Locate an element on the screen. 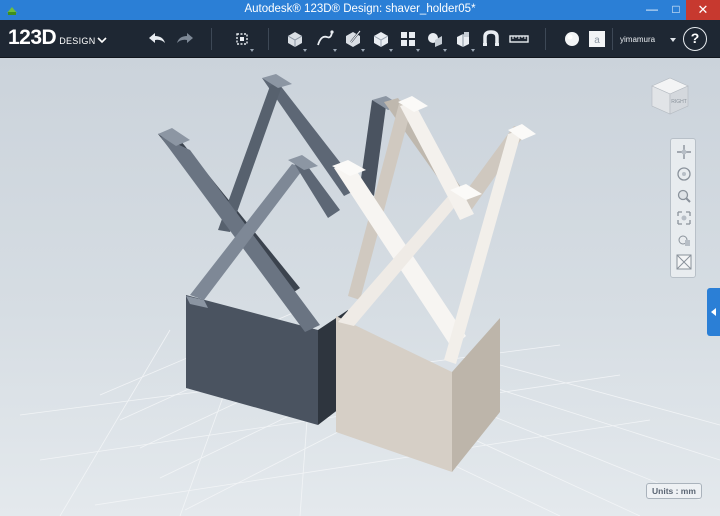  window-title: Autodesk® 123D® Design: shaver_holder05* is located at coordinates (360, 9).